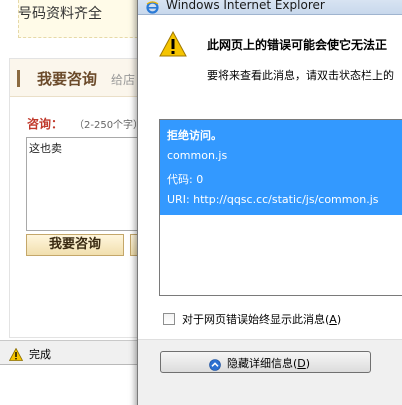 The height and width of the screenshot is (405, 402). I want to click on dialog-button-strip: 隐藏详细信息(D), so click(270, 372).